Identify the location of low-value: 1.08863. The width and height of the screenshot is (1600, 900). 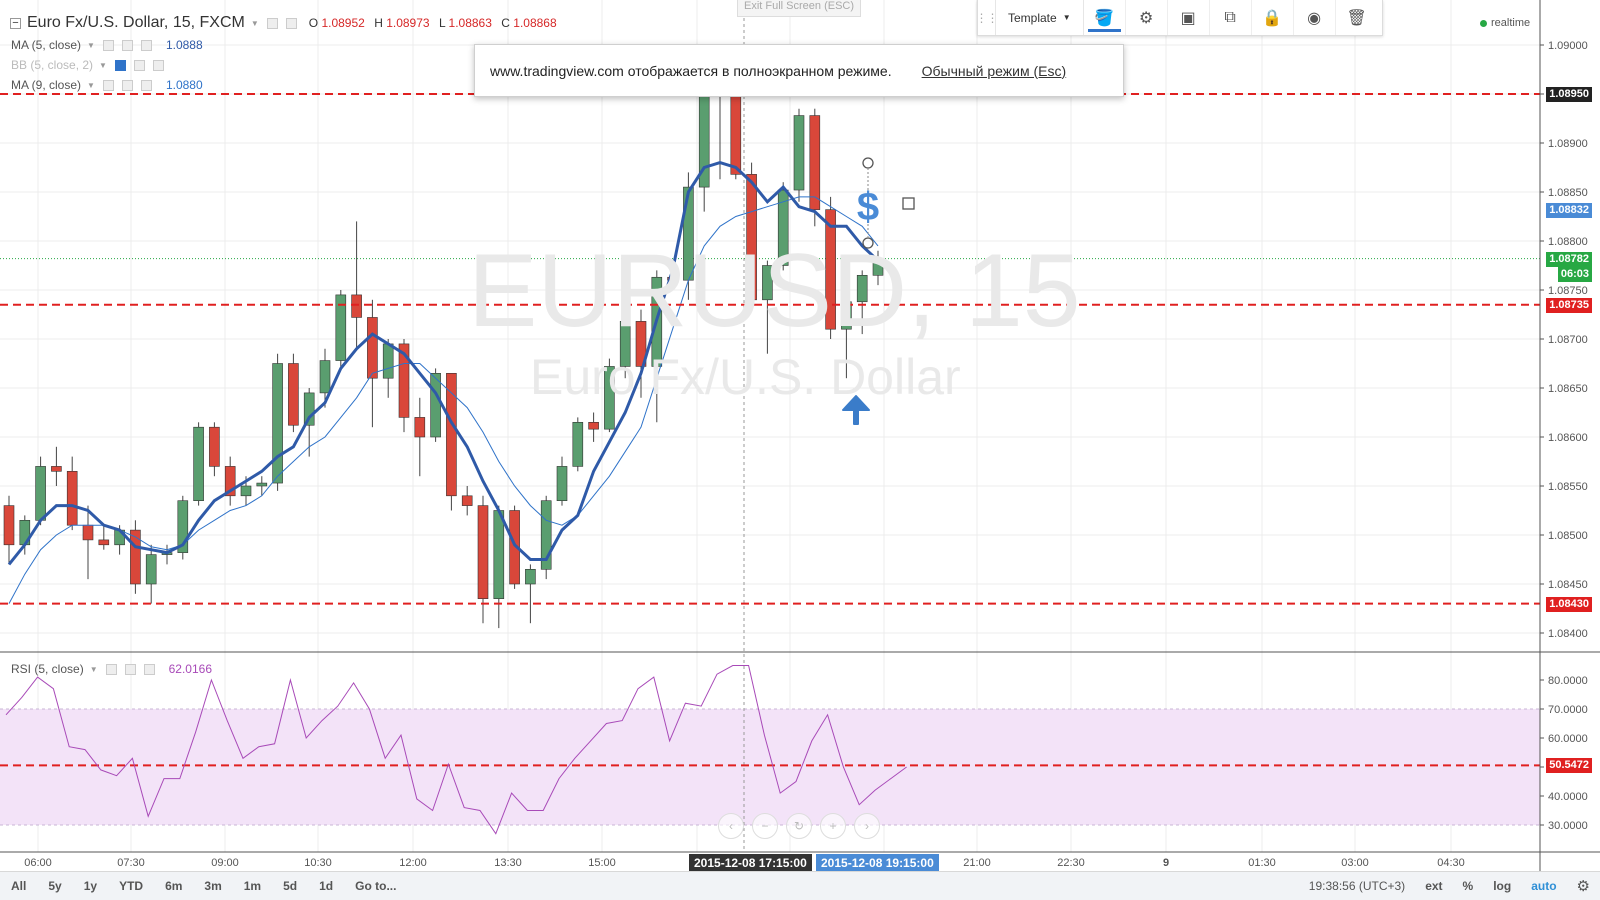
(470, 23).